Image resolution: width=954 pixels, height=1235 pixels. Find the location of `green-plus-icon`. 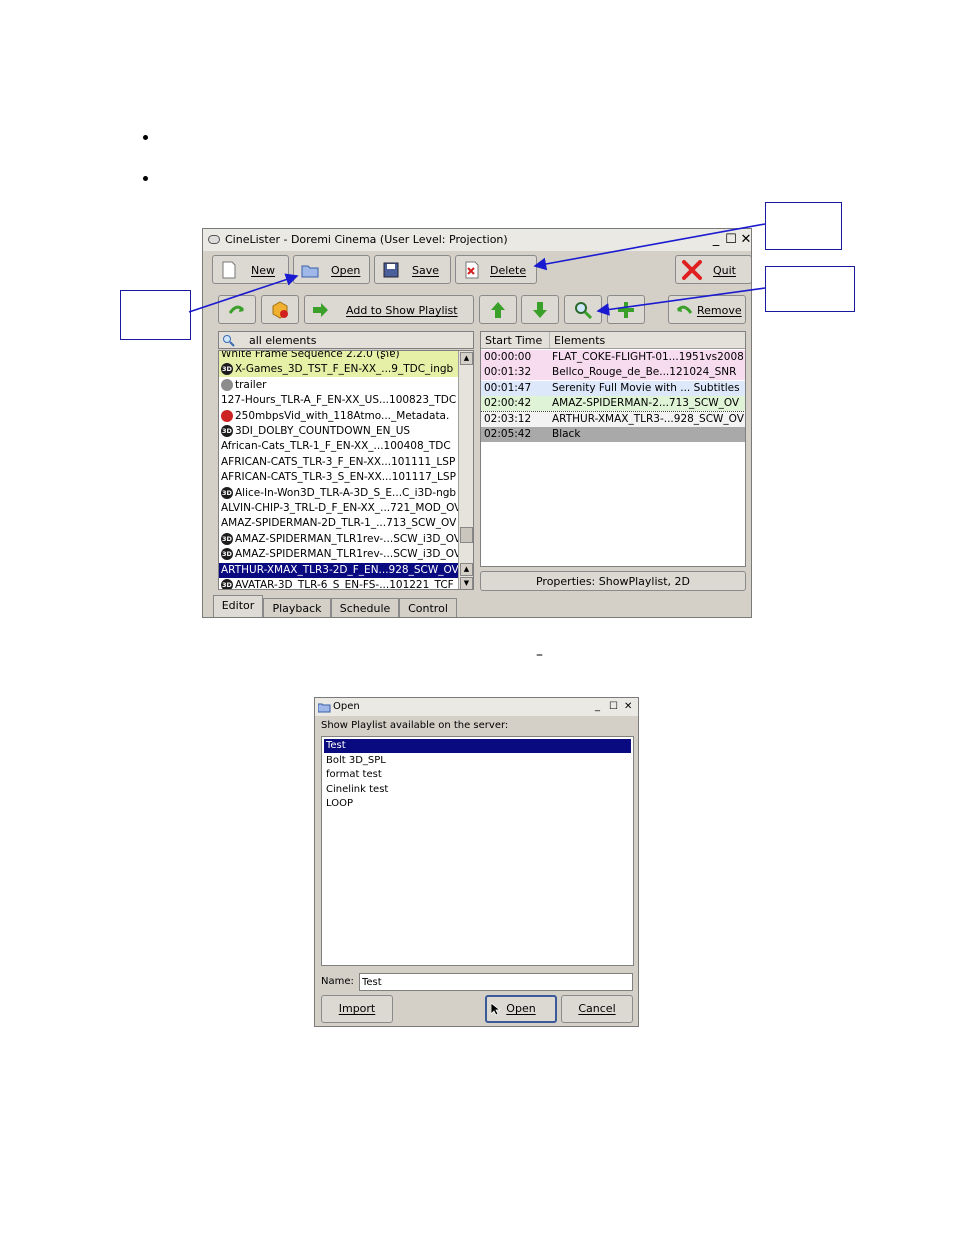

green-plus-icon is located at coordinates (626, 310).